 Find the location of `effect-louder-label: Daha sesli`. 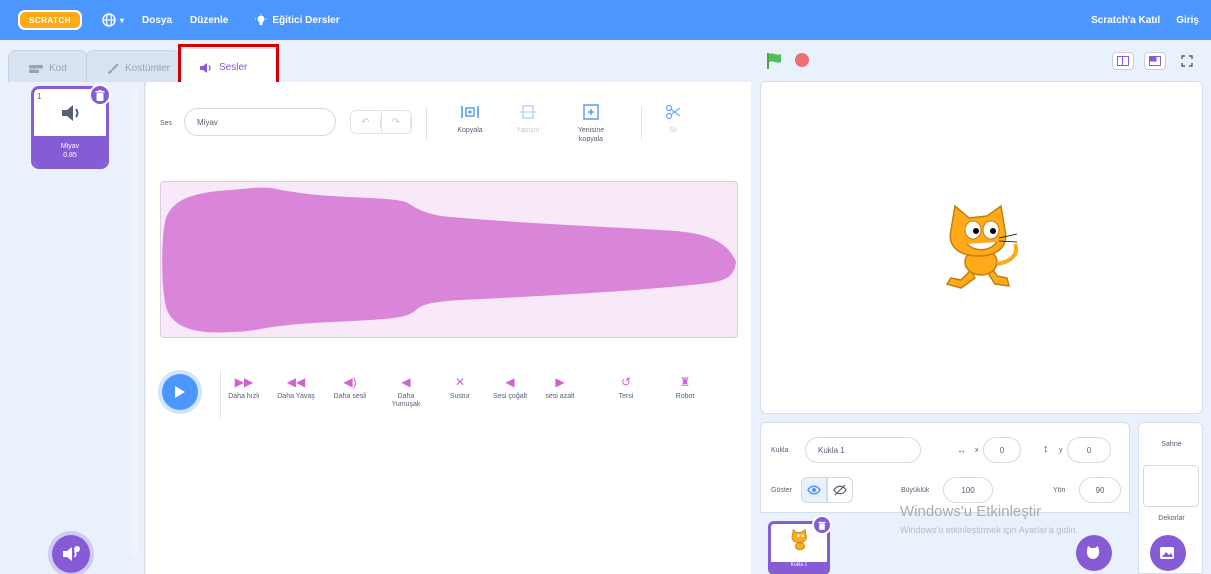

effect-louder-label: Daha sesli is located at coordinates (350, 396).